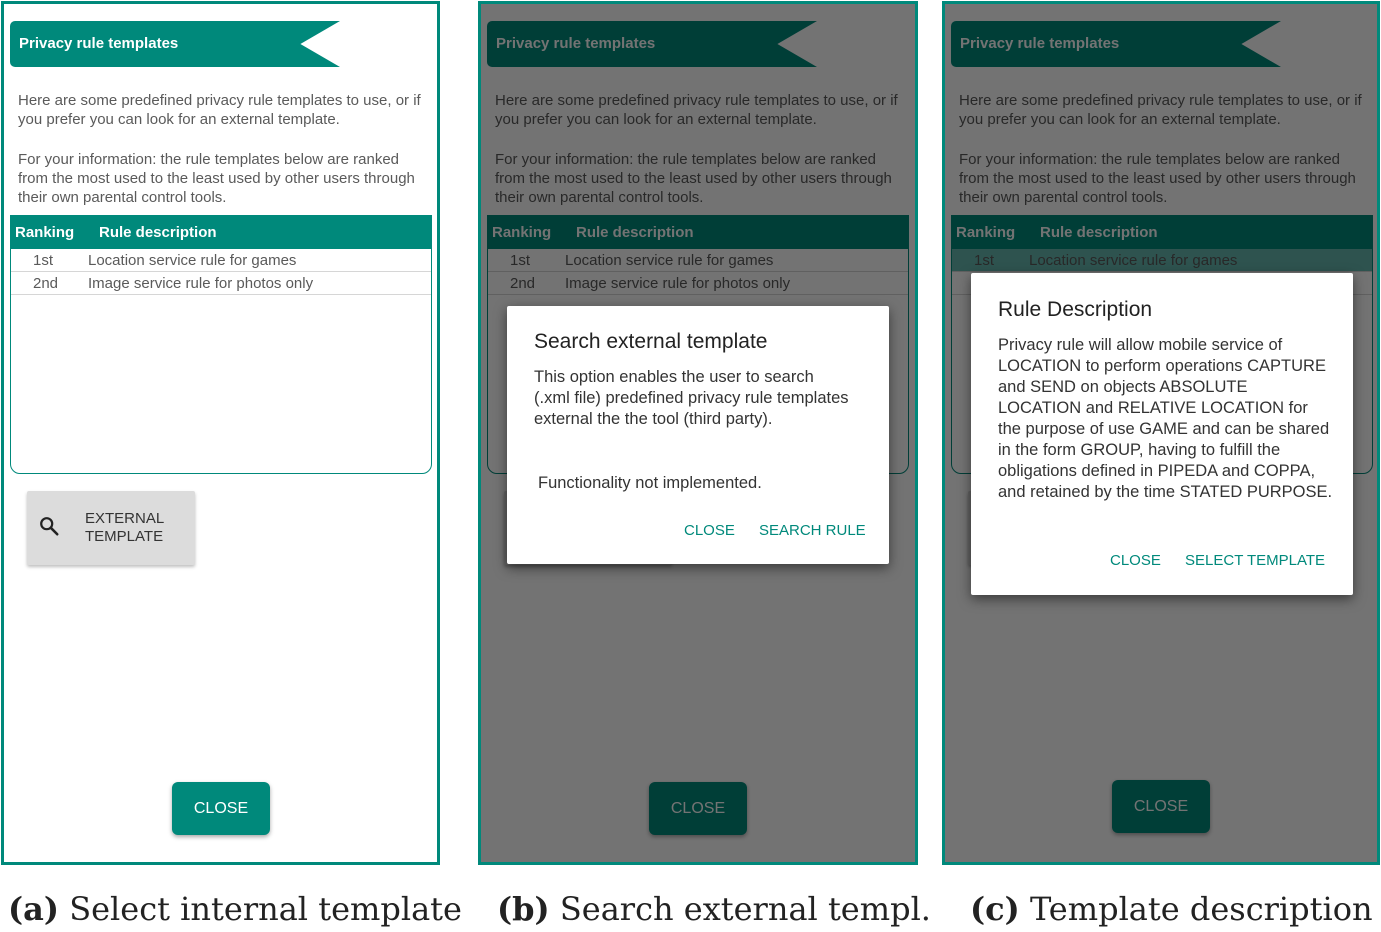 The image size is (1381, 932). I want to click on table-header: Ranking Rule description, so click(221, 232).